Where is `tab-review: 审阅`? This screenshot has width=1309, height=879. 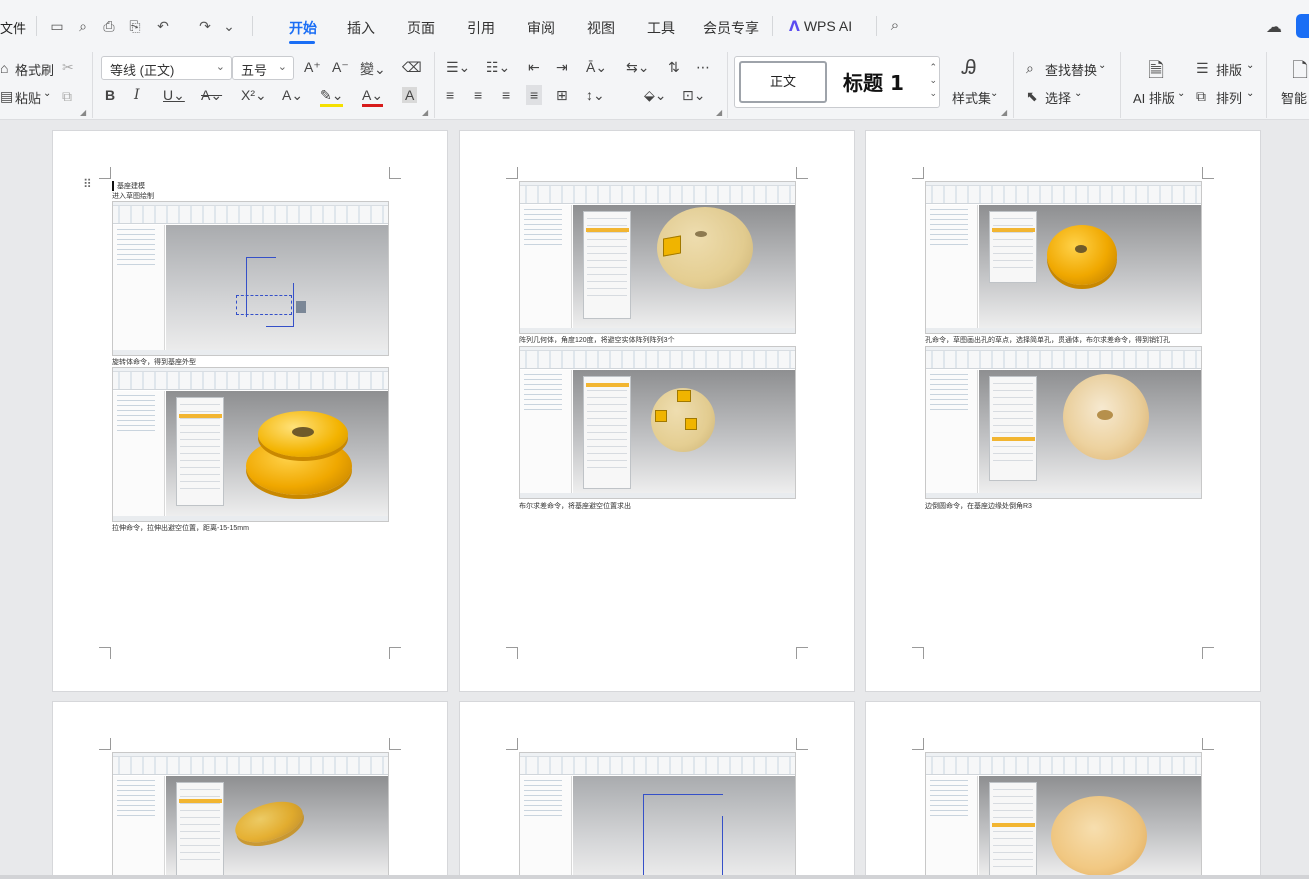 tab-review: 审阅 is located at coordinates (541, 28).